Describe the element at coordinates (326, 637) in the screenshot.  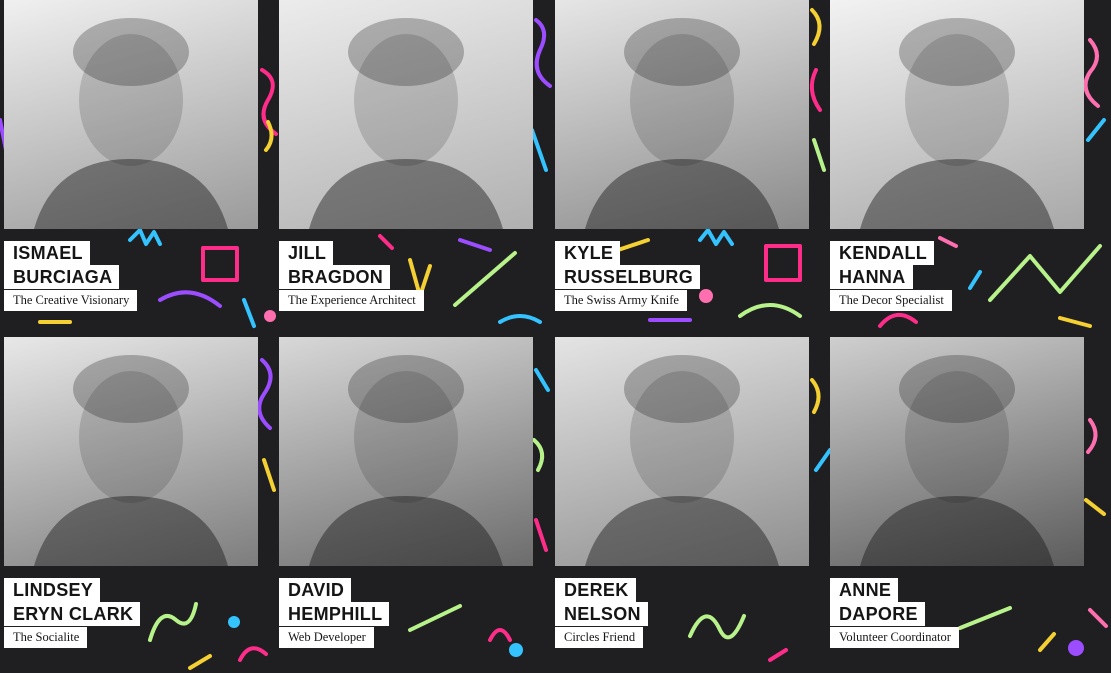
I see `member-role: Web Developer` at that location.